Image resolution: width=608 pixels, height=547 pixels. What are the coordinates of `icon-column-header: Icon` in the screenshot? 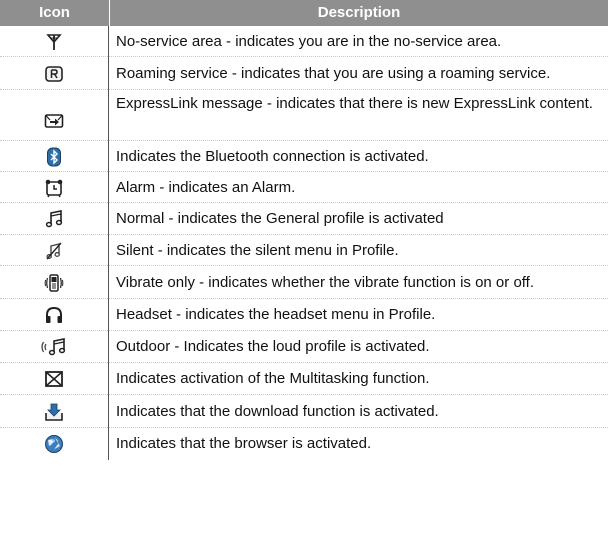 It's located at (54, 12).